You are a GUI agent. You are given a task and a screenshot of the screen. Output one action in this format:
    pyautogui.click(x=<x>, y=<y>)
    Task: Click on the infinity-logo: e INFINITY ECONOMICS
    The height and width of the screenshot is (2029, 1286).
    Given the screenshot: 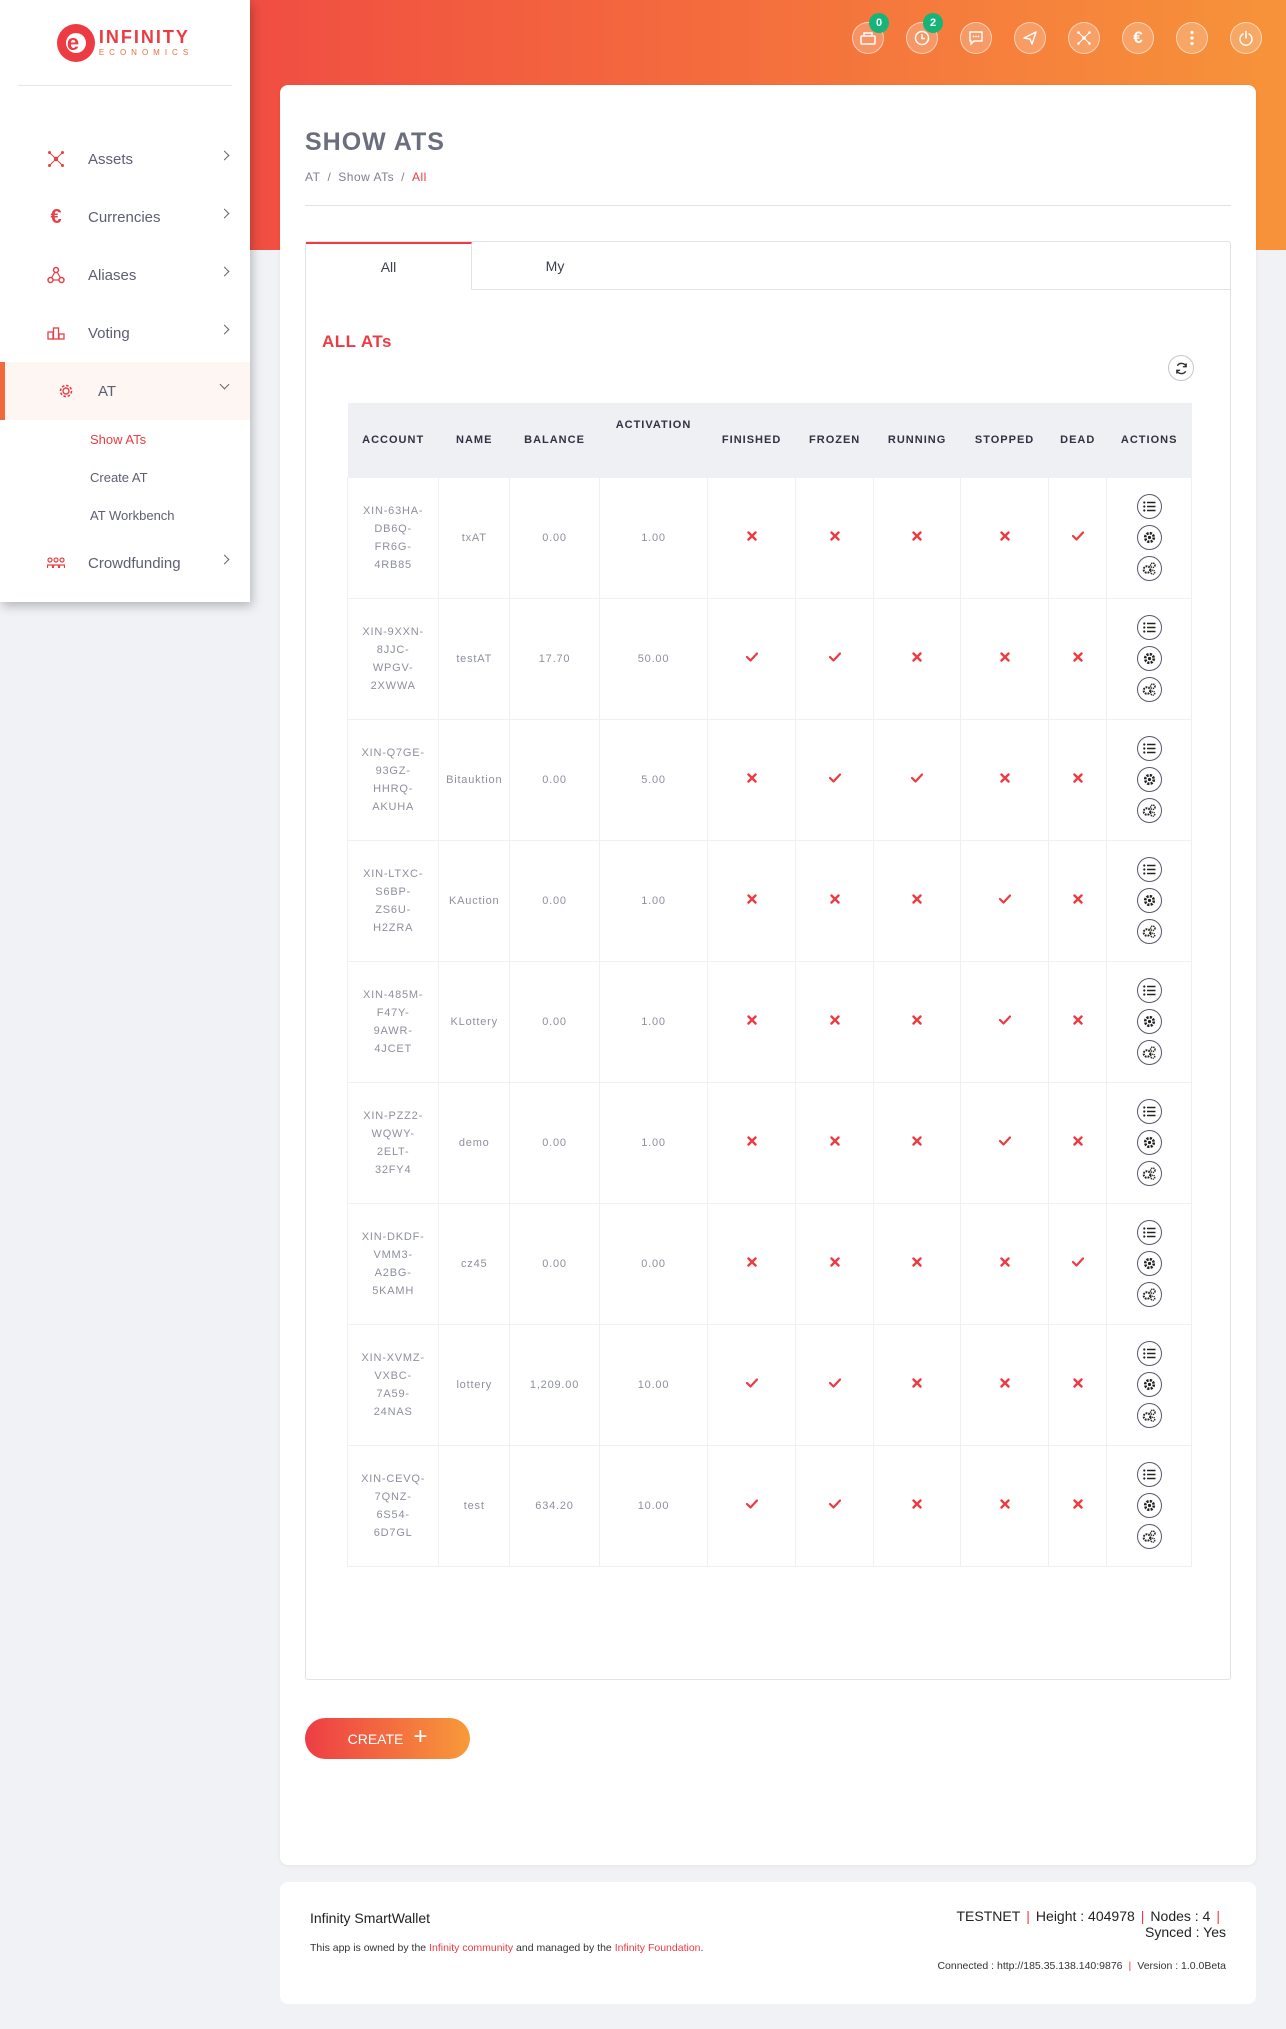 What is the action you would take?
    pyautogui.click(x=124, y=42)
    